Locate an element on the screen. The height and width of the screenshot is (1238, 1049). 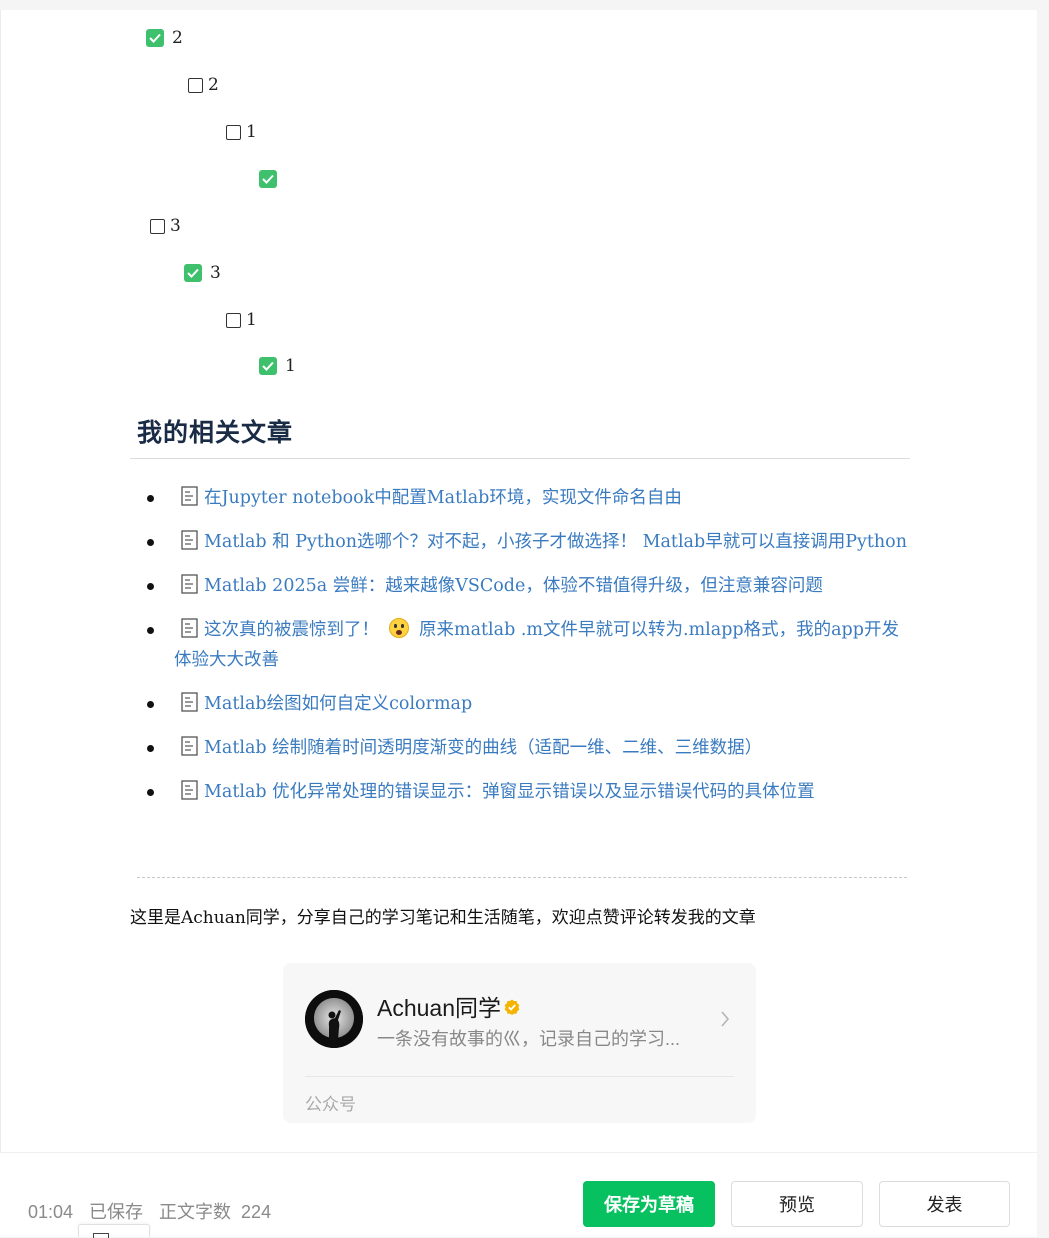
list-item: 在Jupyter notebook中配置Matlab环境，实现文件命名自由 is located at coordinates (528, 498).